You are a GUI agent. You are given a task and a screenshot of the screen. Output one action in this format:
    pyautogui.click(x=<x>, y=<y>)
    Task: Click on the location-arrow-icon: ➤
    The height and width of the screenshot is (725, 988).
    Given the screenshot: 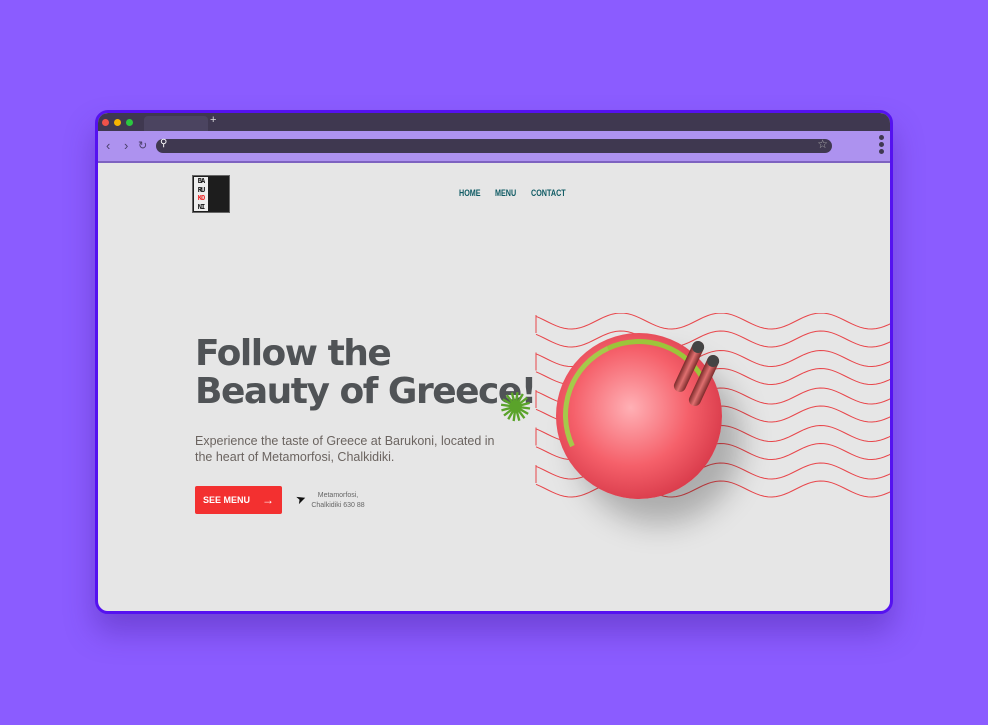 What is the action you would take?
    pyautogui.click(x=301, y=499)
    